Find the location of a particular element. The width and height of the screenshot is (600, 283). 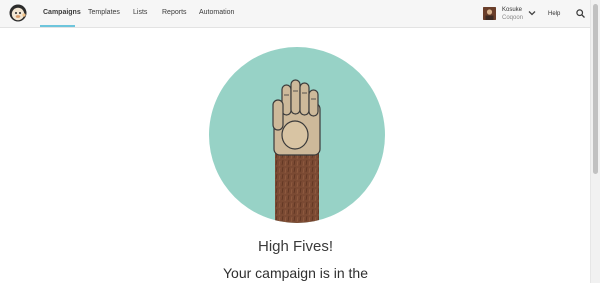

nav-automation: Automation is located at coordinates (216, 12).